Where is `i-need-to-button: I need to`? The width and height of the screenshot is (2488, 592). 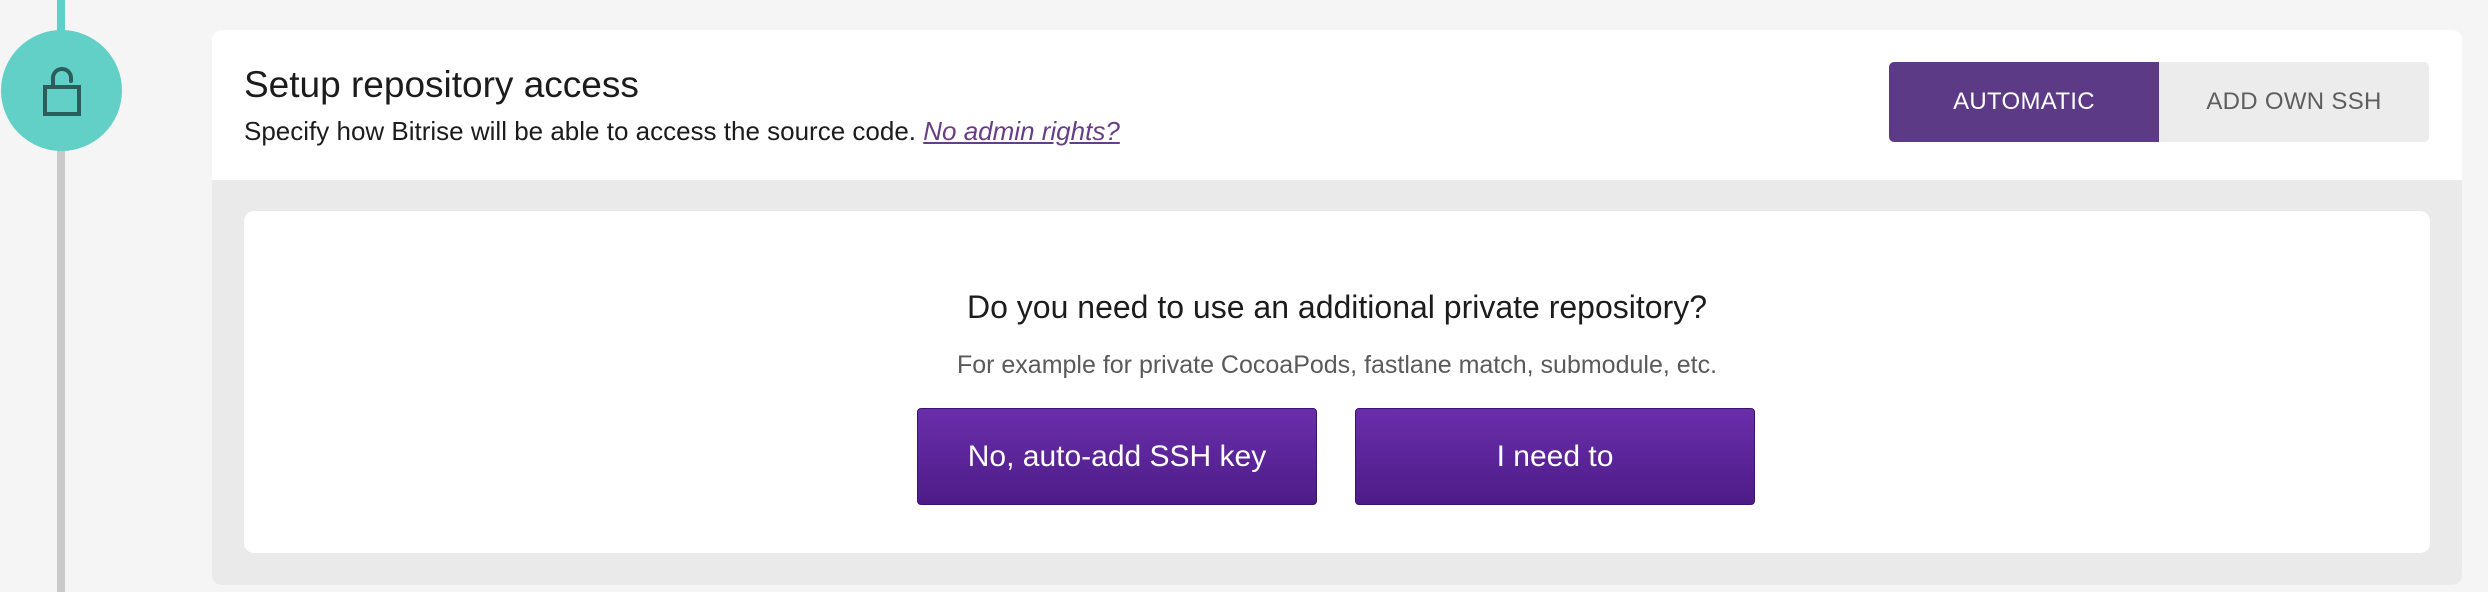 i-need-to-button: I need to is located at coordinates (1555, 456).